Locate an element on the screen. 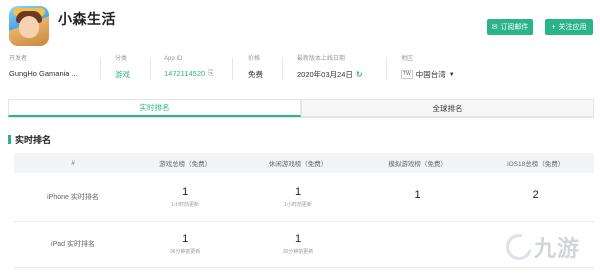 The width and height of the screenshot is (600, 278). tab-global-ranking: 全球排名 is located at coordinates (447, 108).